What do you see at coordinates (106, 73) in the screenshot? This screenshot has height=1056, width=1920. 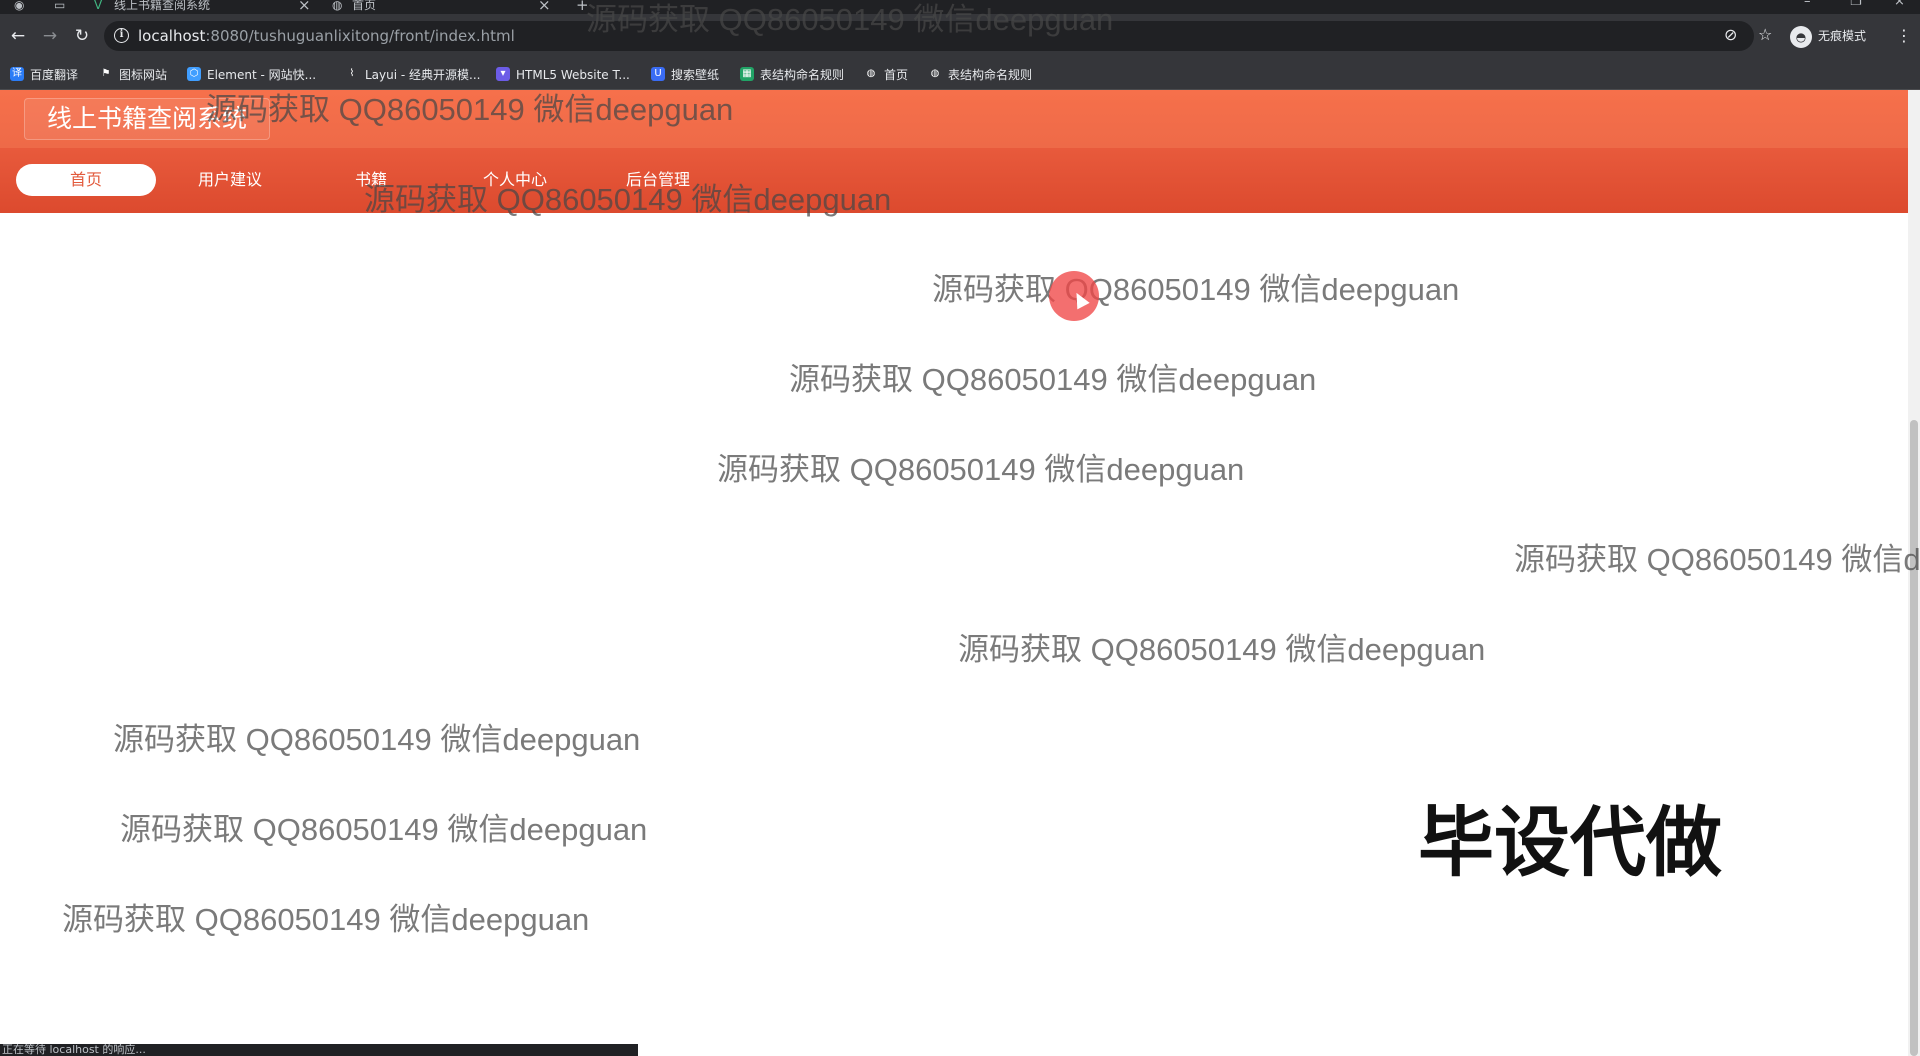 I see `flag-icon: ⚑` at bounding box center [106, 73].